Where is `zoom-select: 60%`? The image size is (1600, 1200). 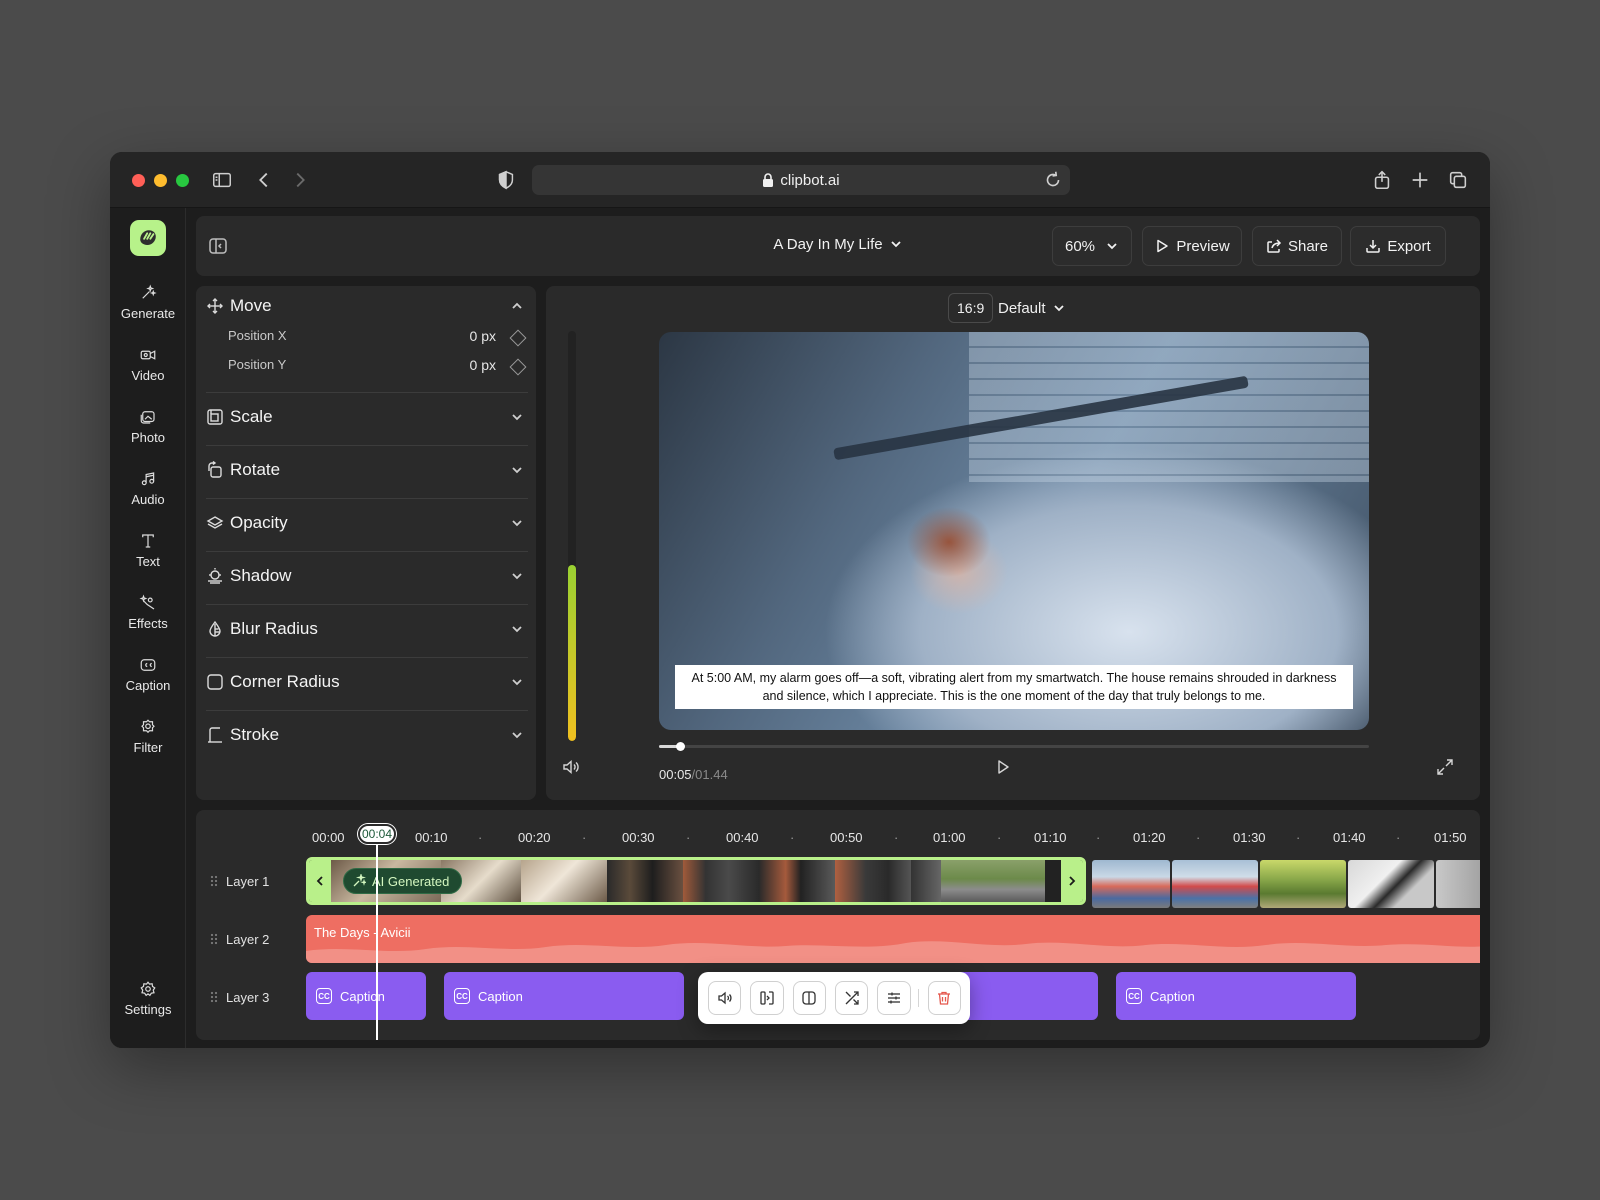 zoom-select: 60% is located at coordinates (1092, 246).